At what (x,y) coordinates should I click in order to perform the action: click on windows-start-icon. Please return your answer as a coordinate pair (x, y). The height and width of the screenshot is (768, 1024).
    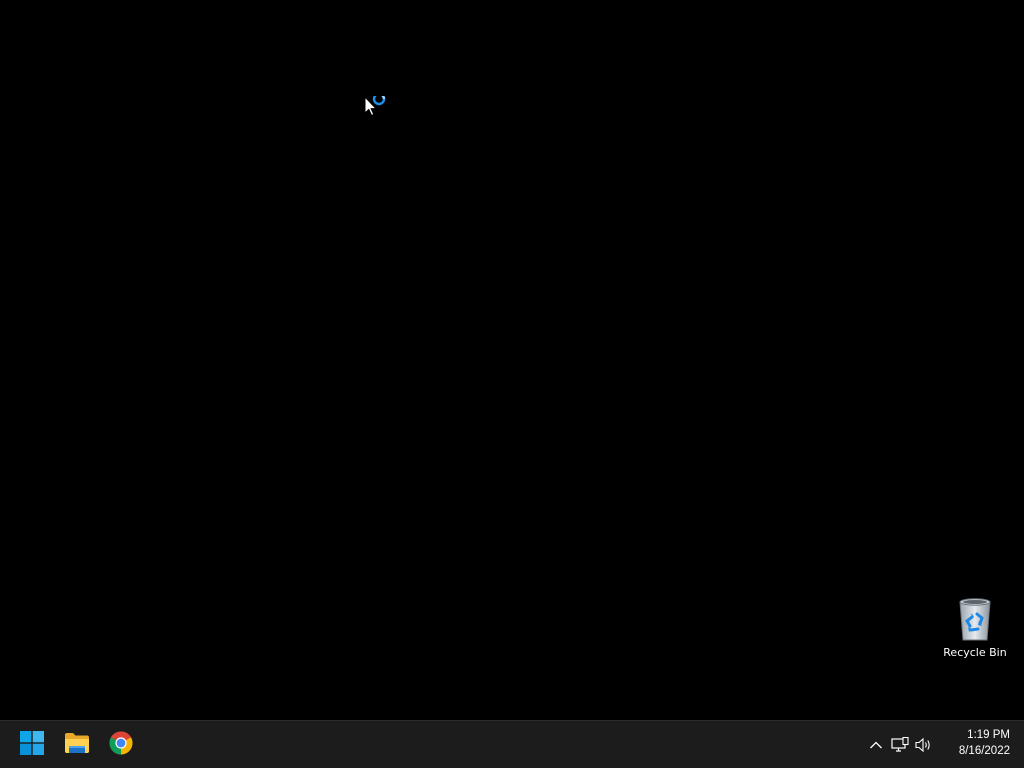
    Looking at the image, I should click on (32, 744).